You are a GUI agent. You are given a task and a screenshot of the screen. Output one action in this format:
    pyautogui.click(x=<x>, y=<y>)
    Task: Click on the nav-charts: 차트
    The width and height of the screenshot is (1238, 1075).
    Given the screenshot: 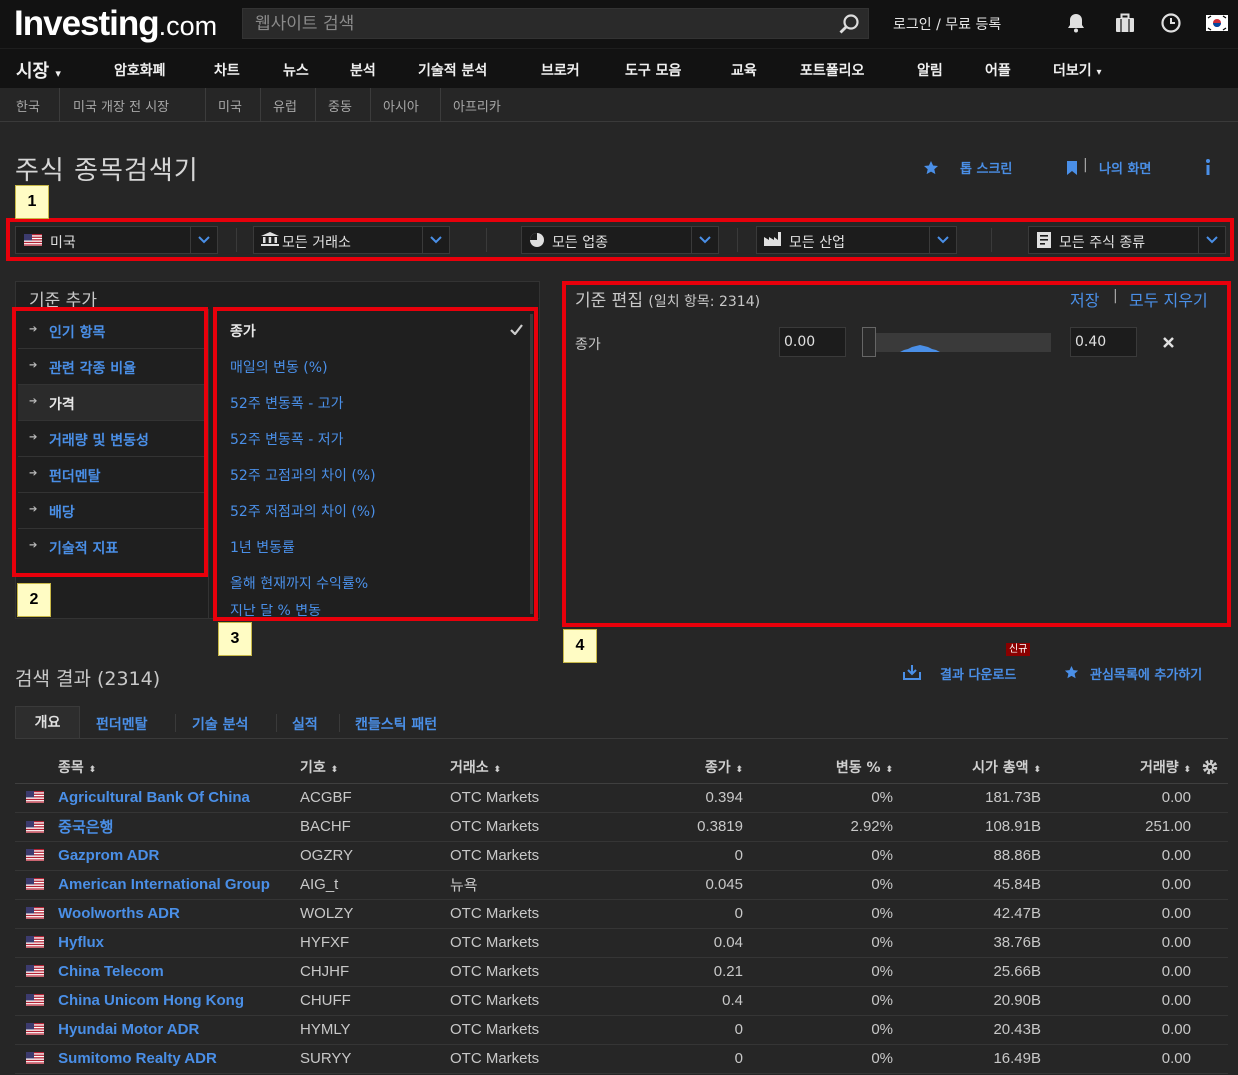 What is the action you would take?
    pyautogui.click(x=227, y=70)
    